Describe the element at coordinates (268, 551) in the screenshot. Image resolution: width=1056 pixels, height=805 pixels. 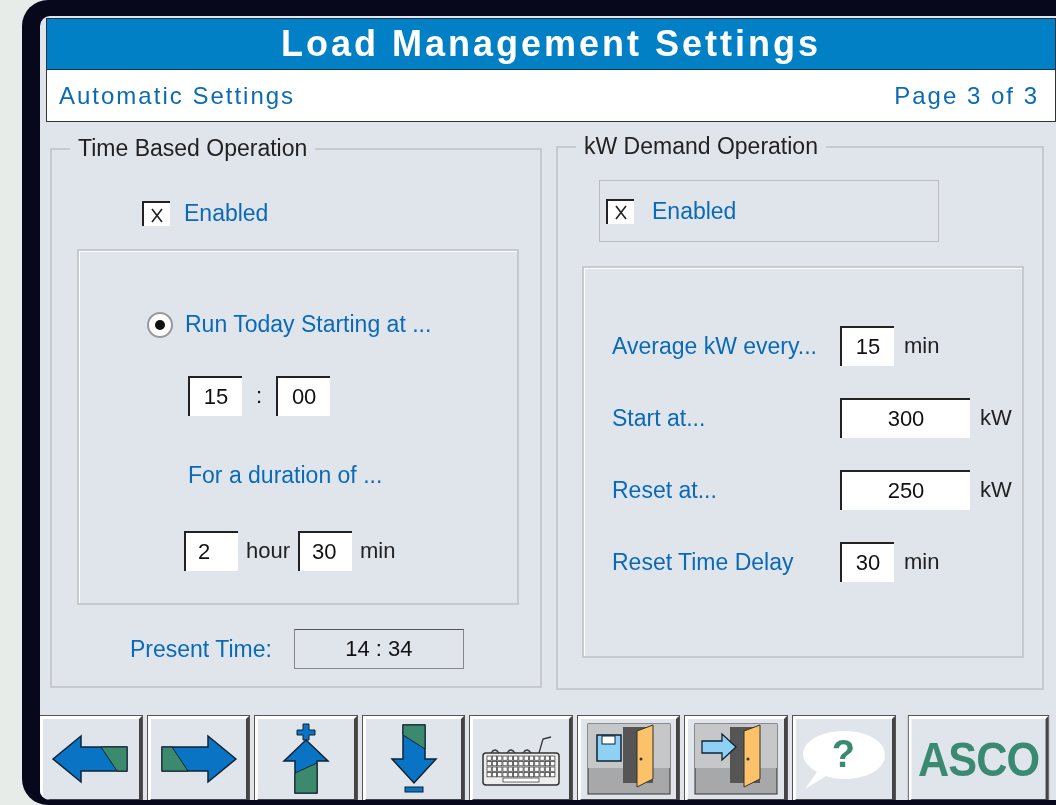
I see `unit-label: hour` at that location.